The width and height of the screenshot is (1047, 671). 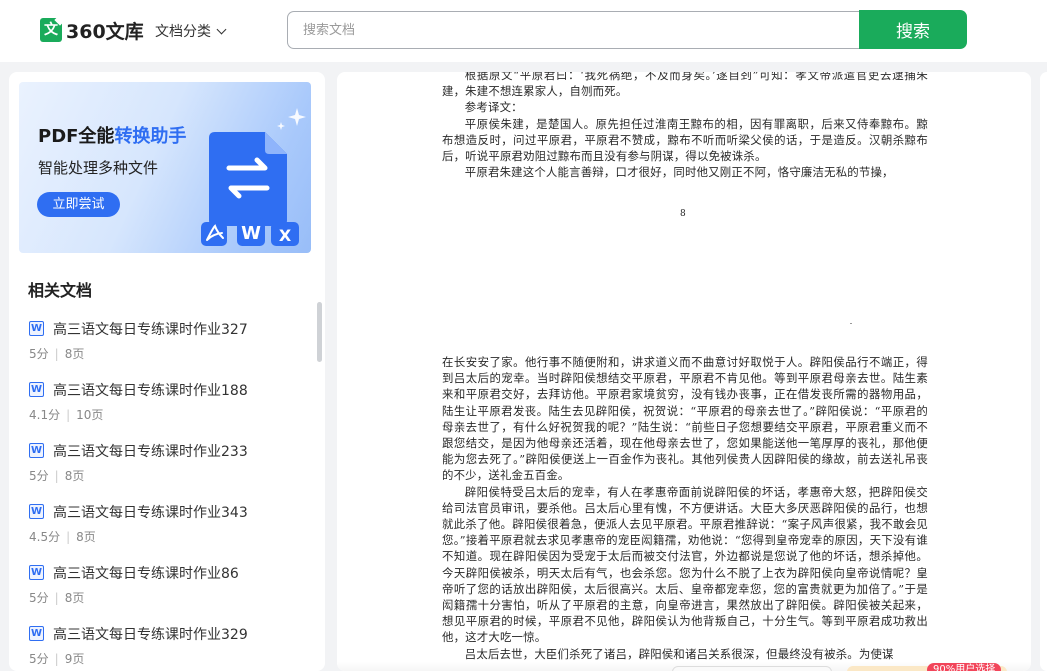 What do you see at coordinates (319, 332) in the screenshot?
I see `sidebar-scrollbar` at bounding box center [319, 332].